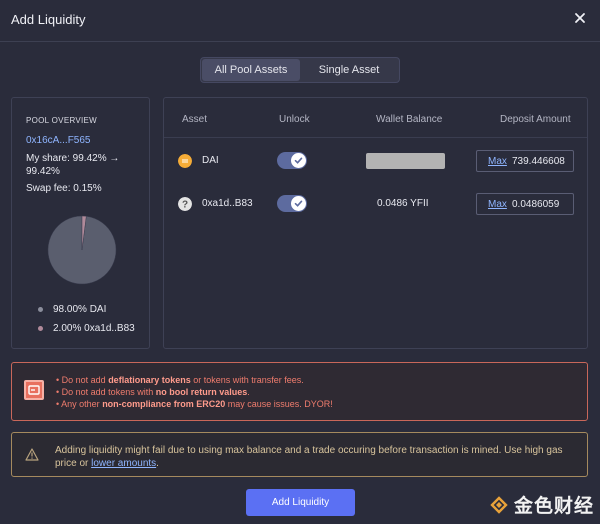  What do you see at coordinates (94, 328) in the screenshot?
I see `legend-label-token: 2.00% 0xa1d..B83` at bounding box center [94, 328].